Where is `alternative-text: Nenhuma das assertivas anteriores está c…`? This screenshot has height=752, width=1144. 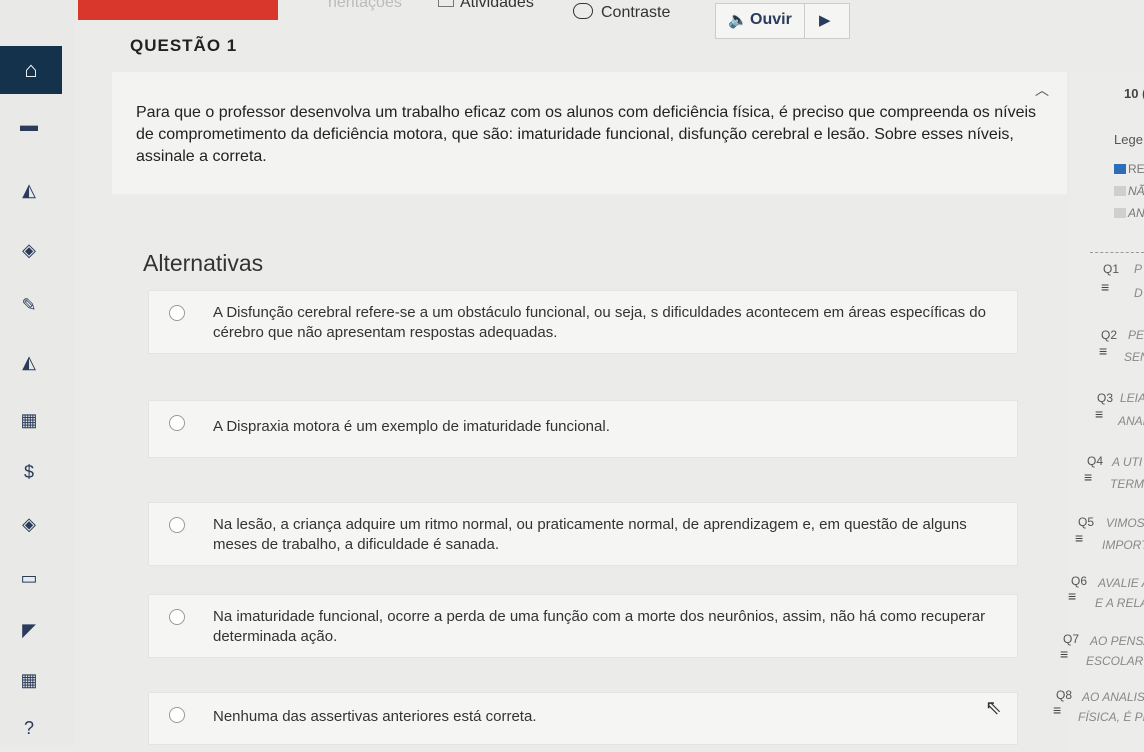 alternative-text: Nenhuma das assertivas anteriores está c… is located at coordinates (375, 716).